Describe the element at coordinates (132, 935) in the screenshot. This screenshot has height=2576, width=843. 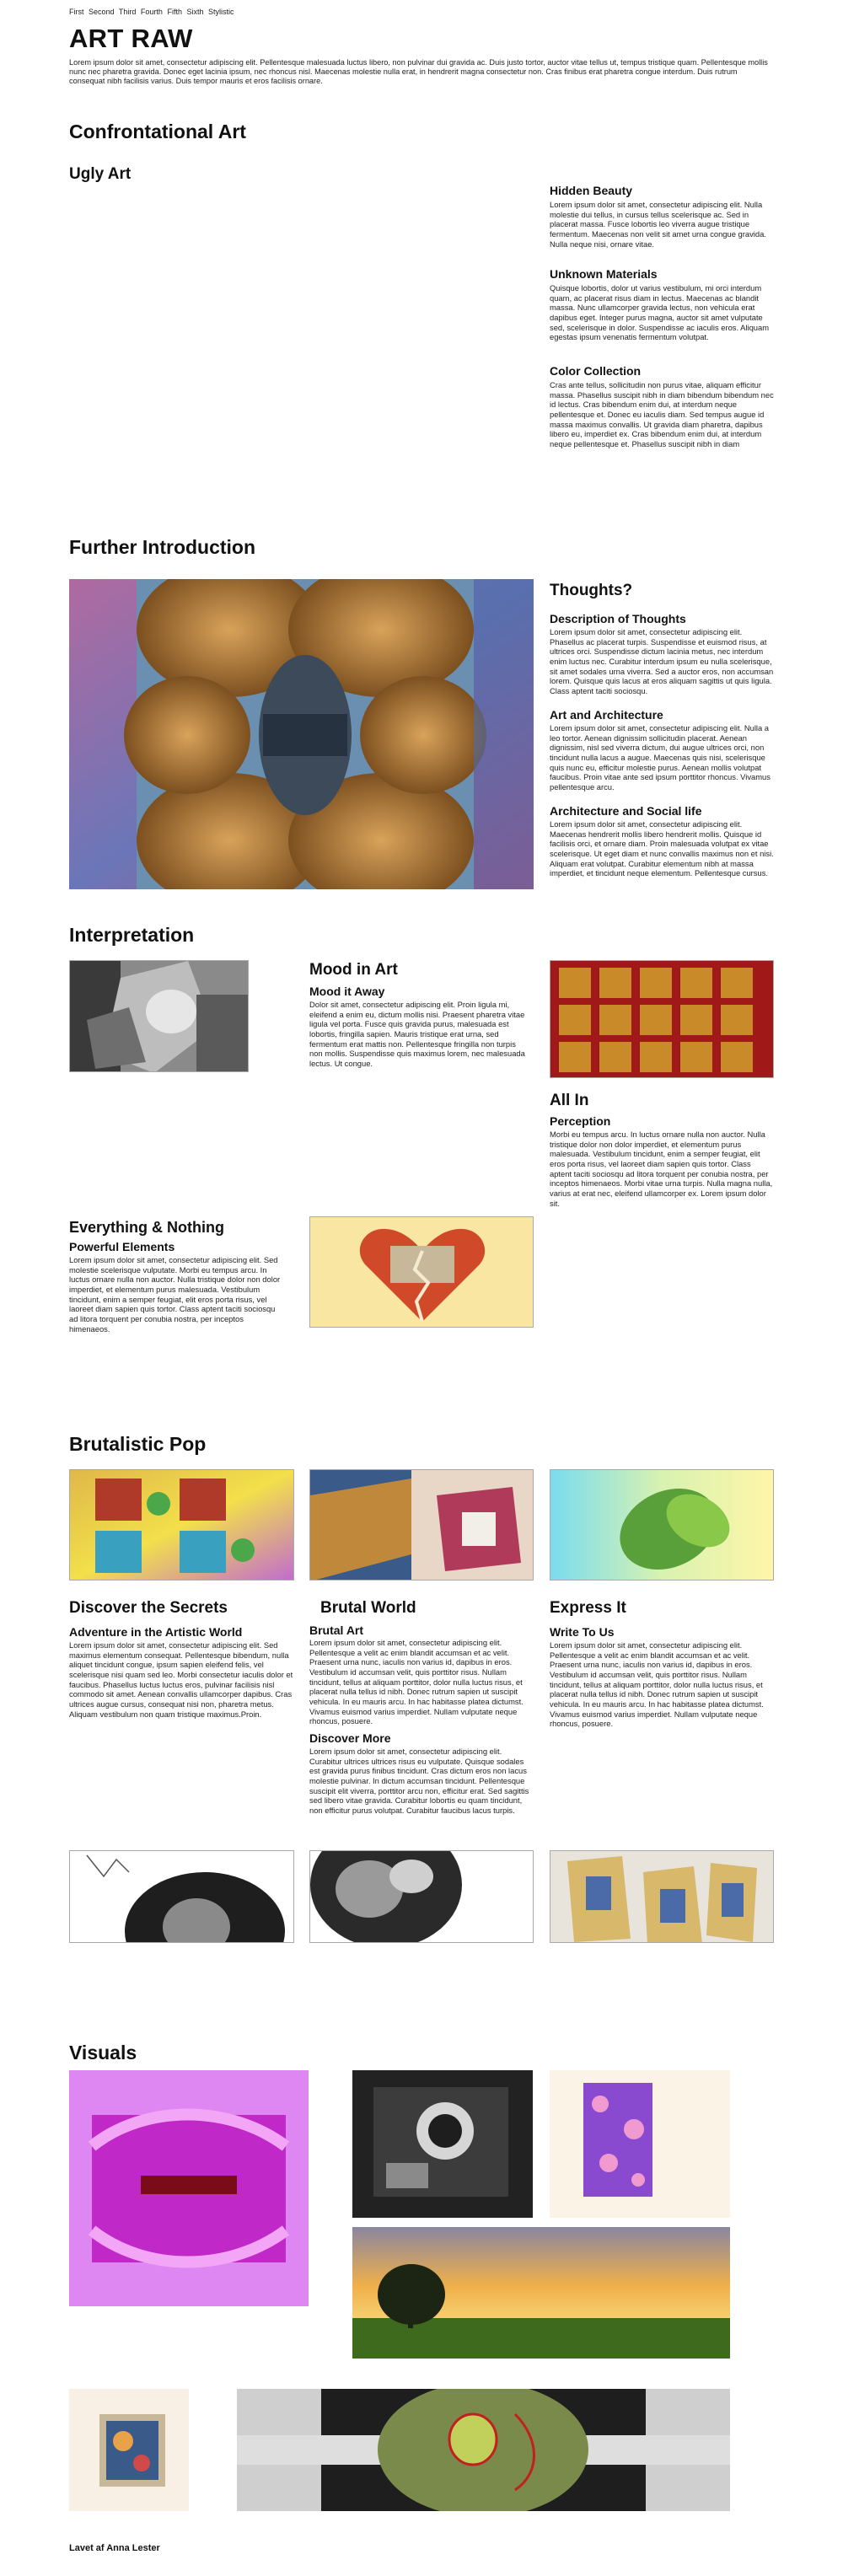
I see `section-title-interpretation: Interpretation` at that location.